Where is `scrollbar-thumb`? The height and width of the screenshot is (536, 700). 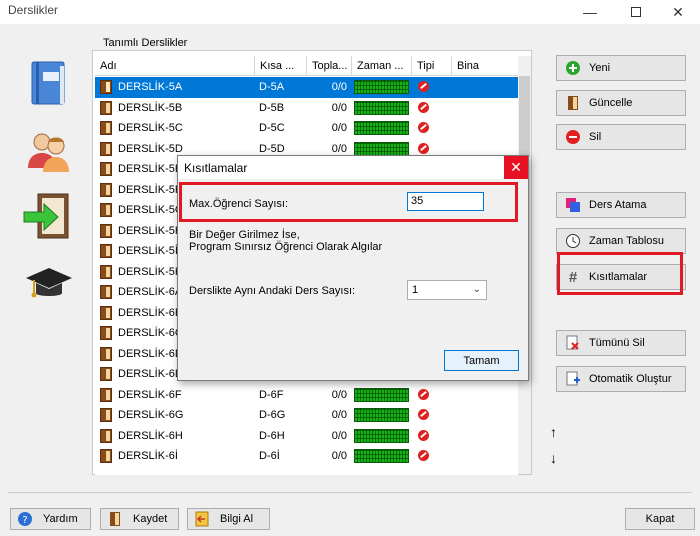 scrollbar-thumb is located at coordinates (524, 116).